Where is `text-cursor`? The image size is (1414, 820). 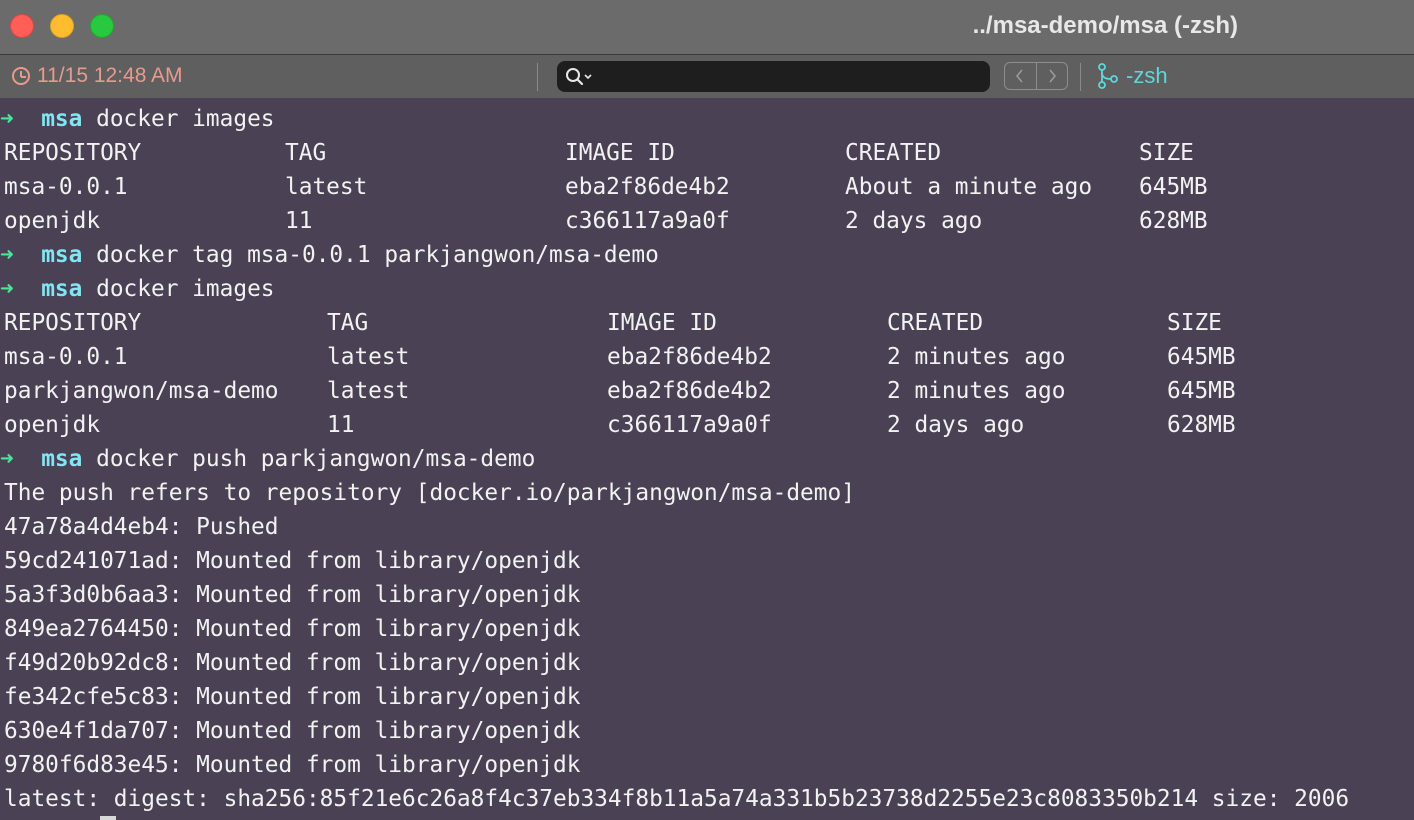
text-cursor is located at coordinates (108, 818).